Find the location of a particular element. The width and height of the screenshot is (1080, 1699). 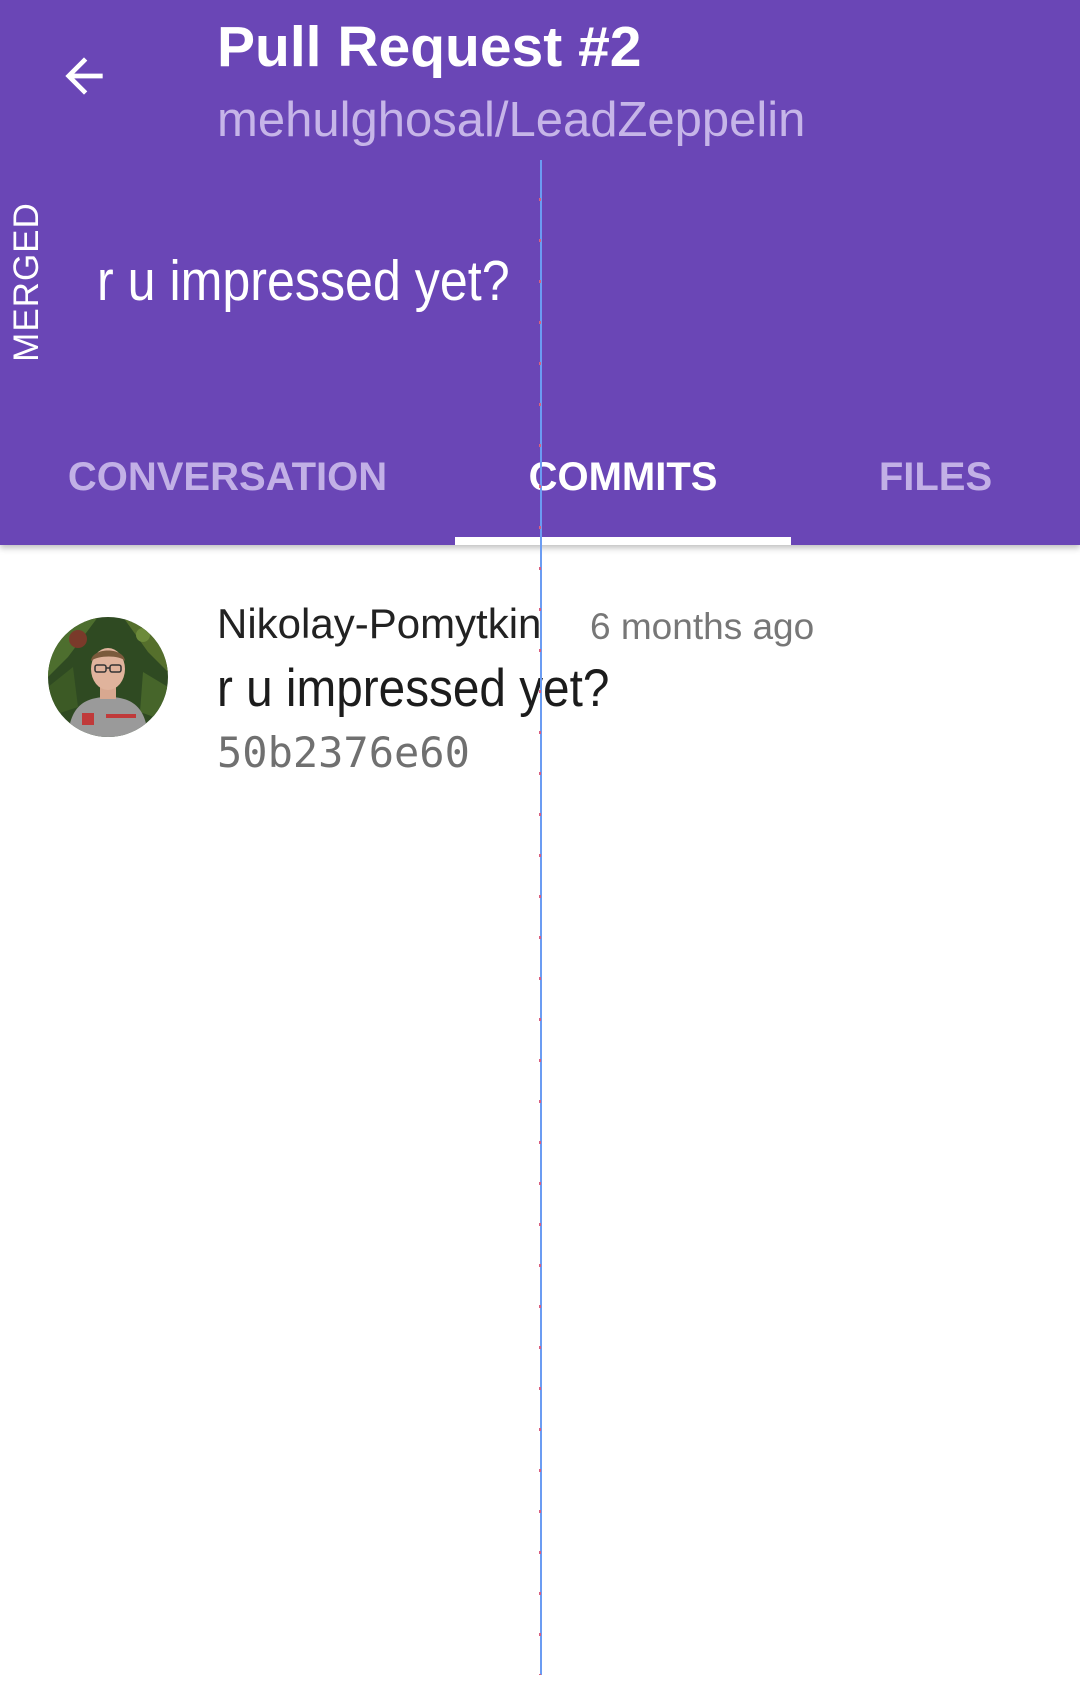

tab-conversation: CONVERSATION is located at coordinates (227, 477).